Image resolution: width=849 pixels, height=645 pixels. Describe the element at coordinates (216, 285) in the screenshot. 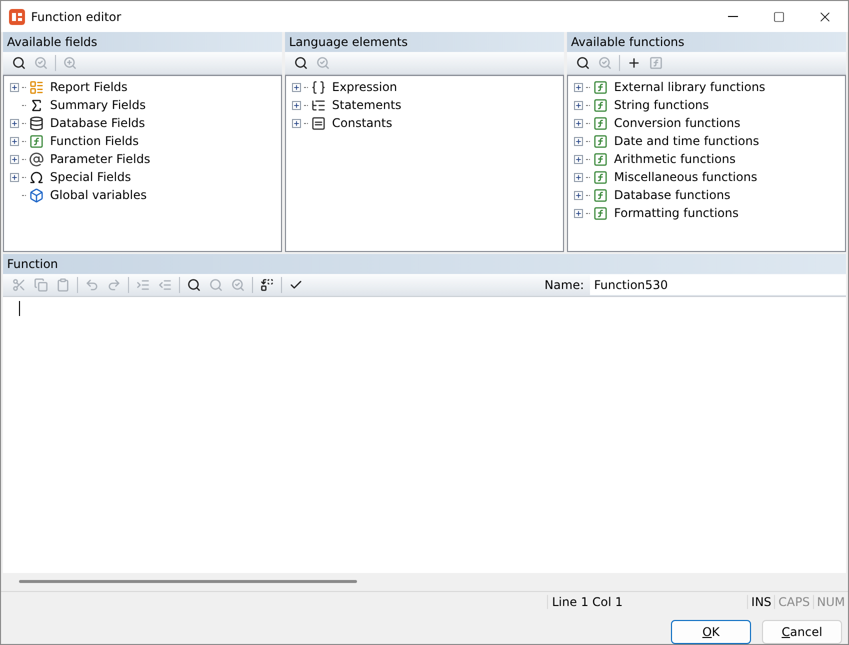

I see `search-previous-icon` at that location.